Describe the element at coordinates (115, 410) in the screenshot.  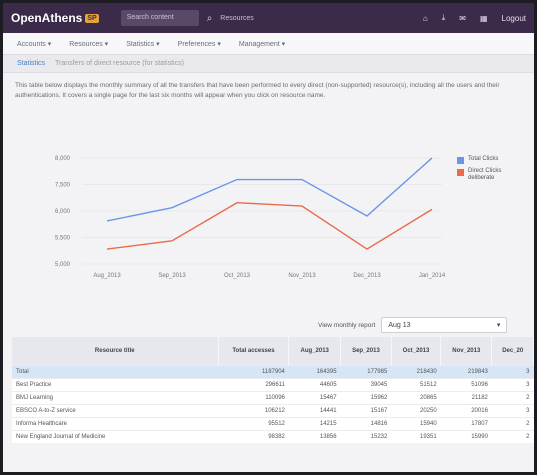
I see `resource-name-cell: EBSCO A-to-Z service` at that location.